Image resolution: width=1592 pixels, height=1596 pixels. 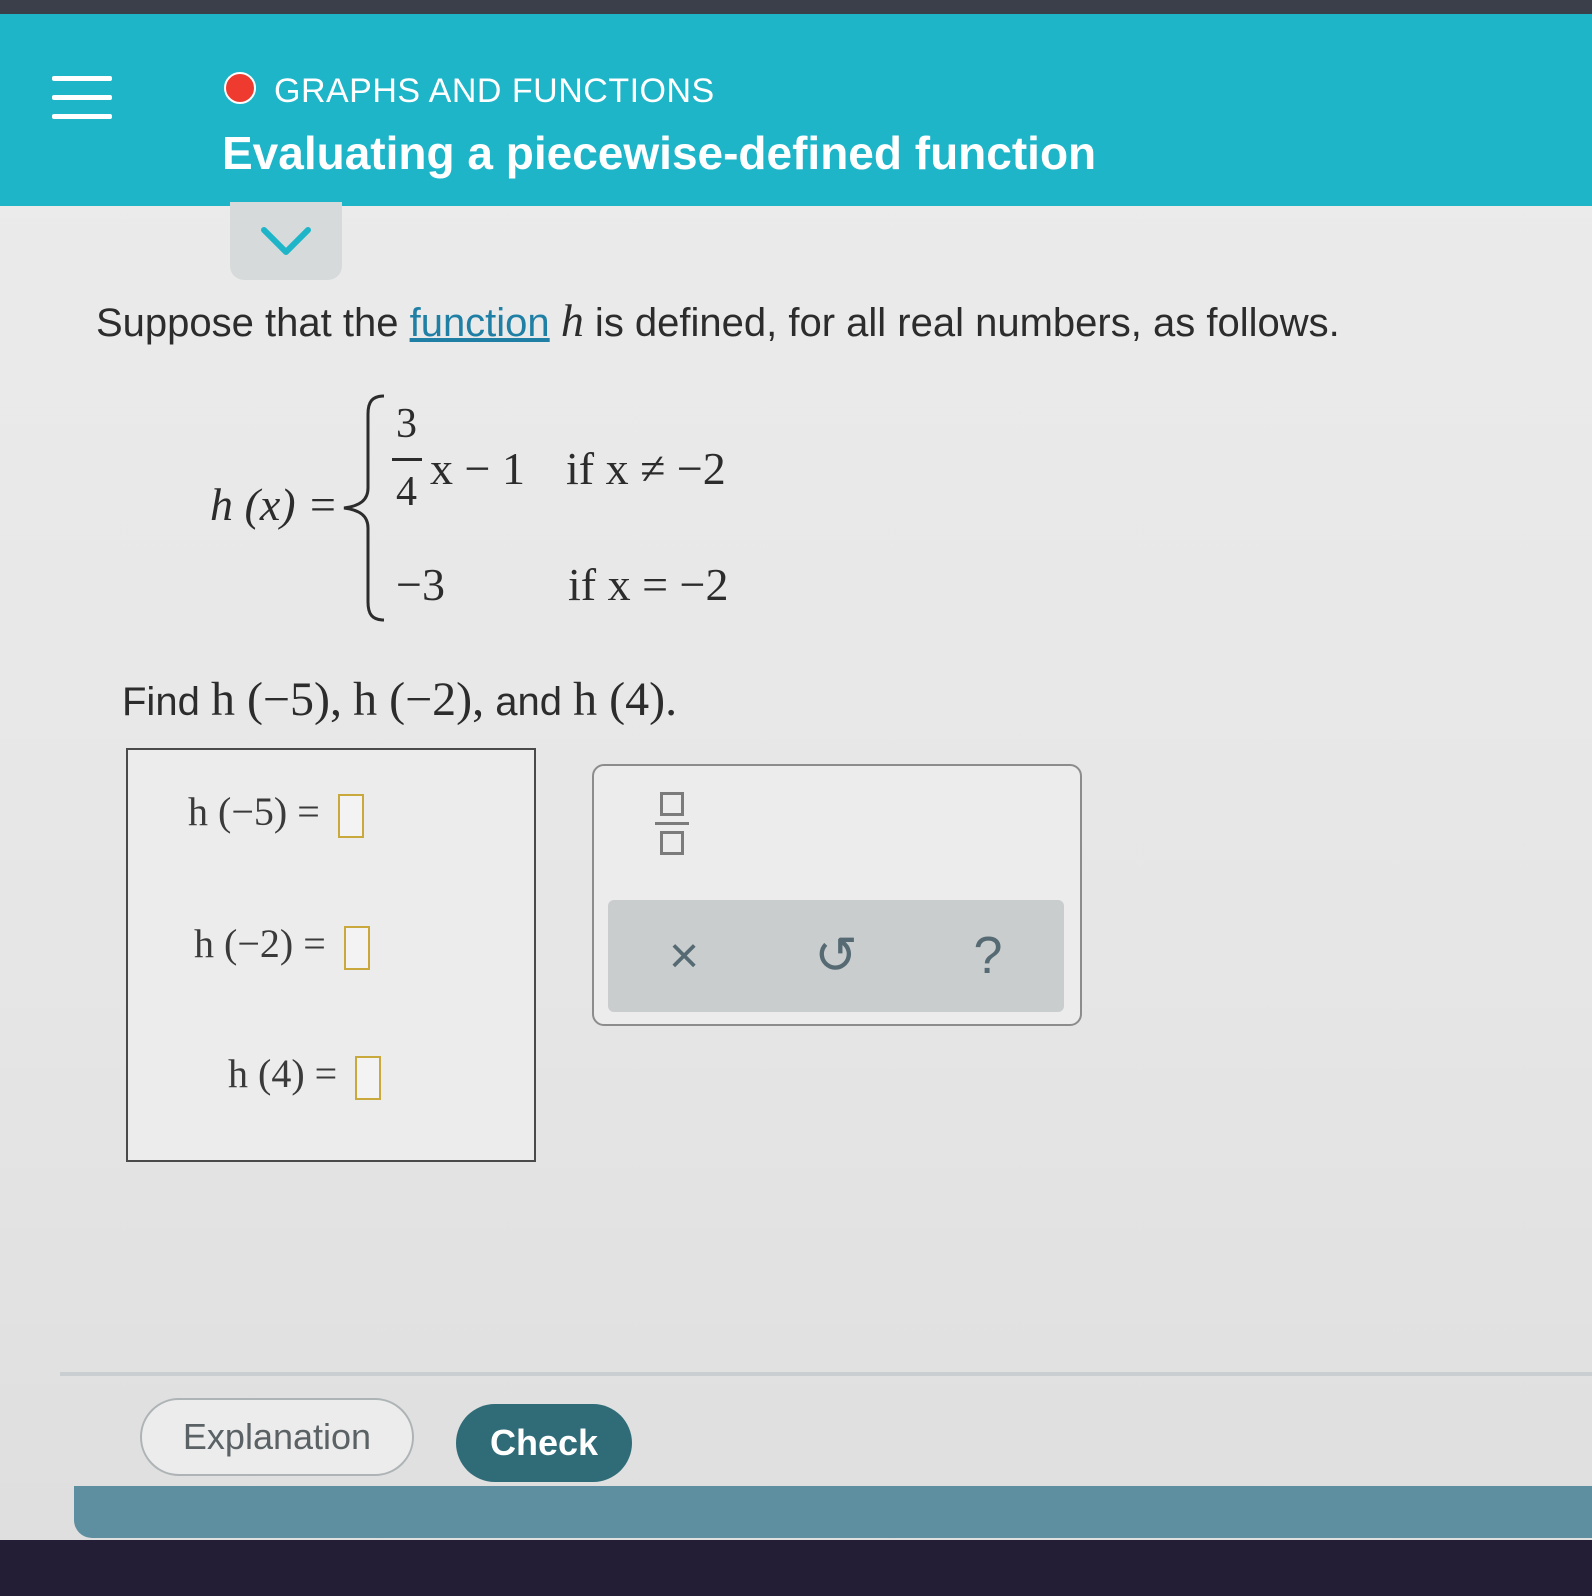 I want to click on question-icon: ?, so click(x=988, y=956).